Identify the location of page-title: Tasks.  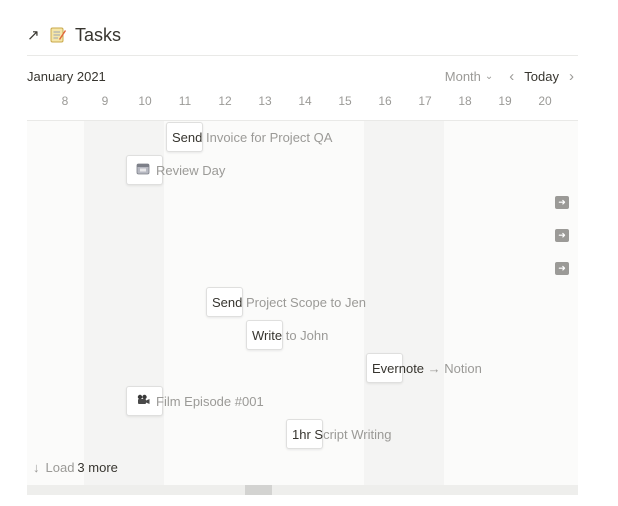
(98, 35).